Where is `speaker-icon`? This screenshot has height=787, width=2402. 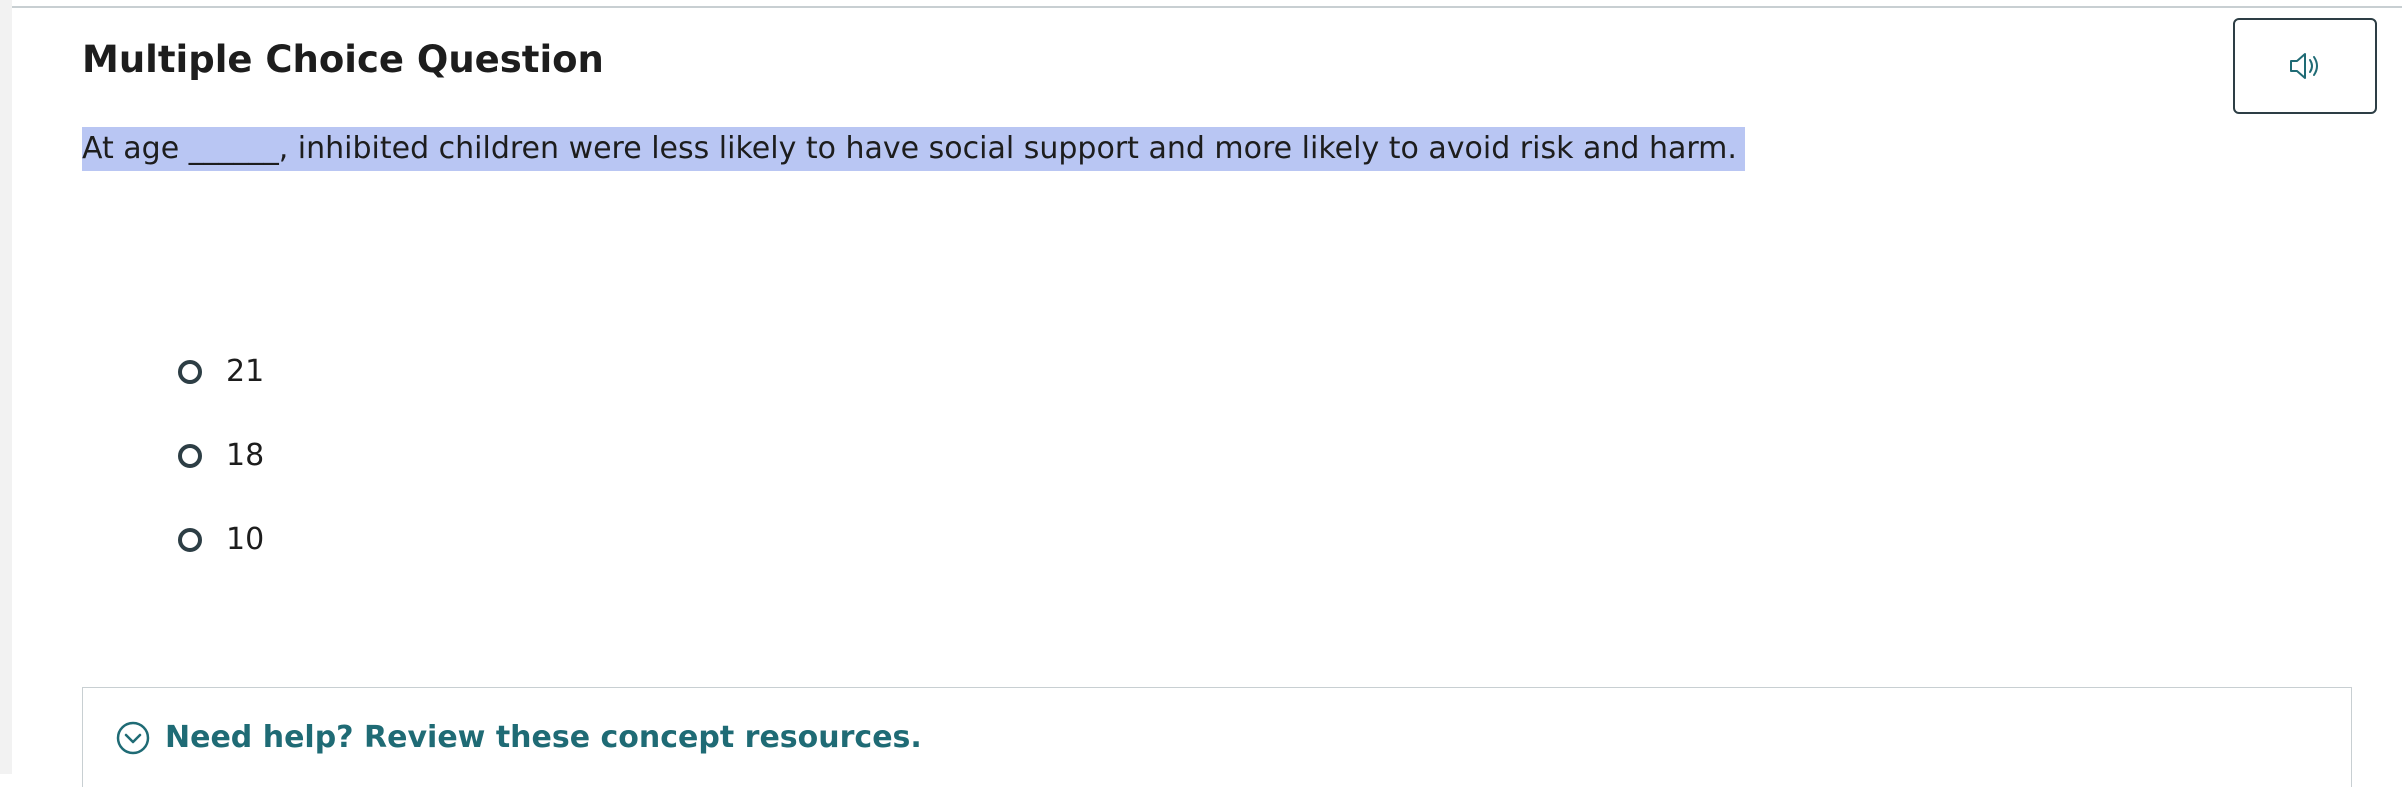 speaker-icon is located at coordinates (2304, 66).